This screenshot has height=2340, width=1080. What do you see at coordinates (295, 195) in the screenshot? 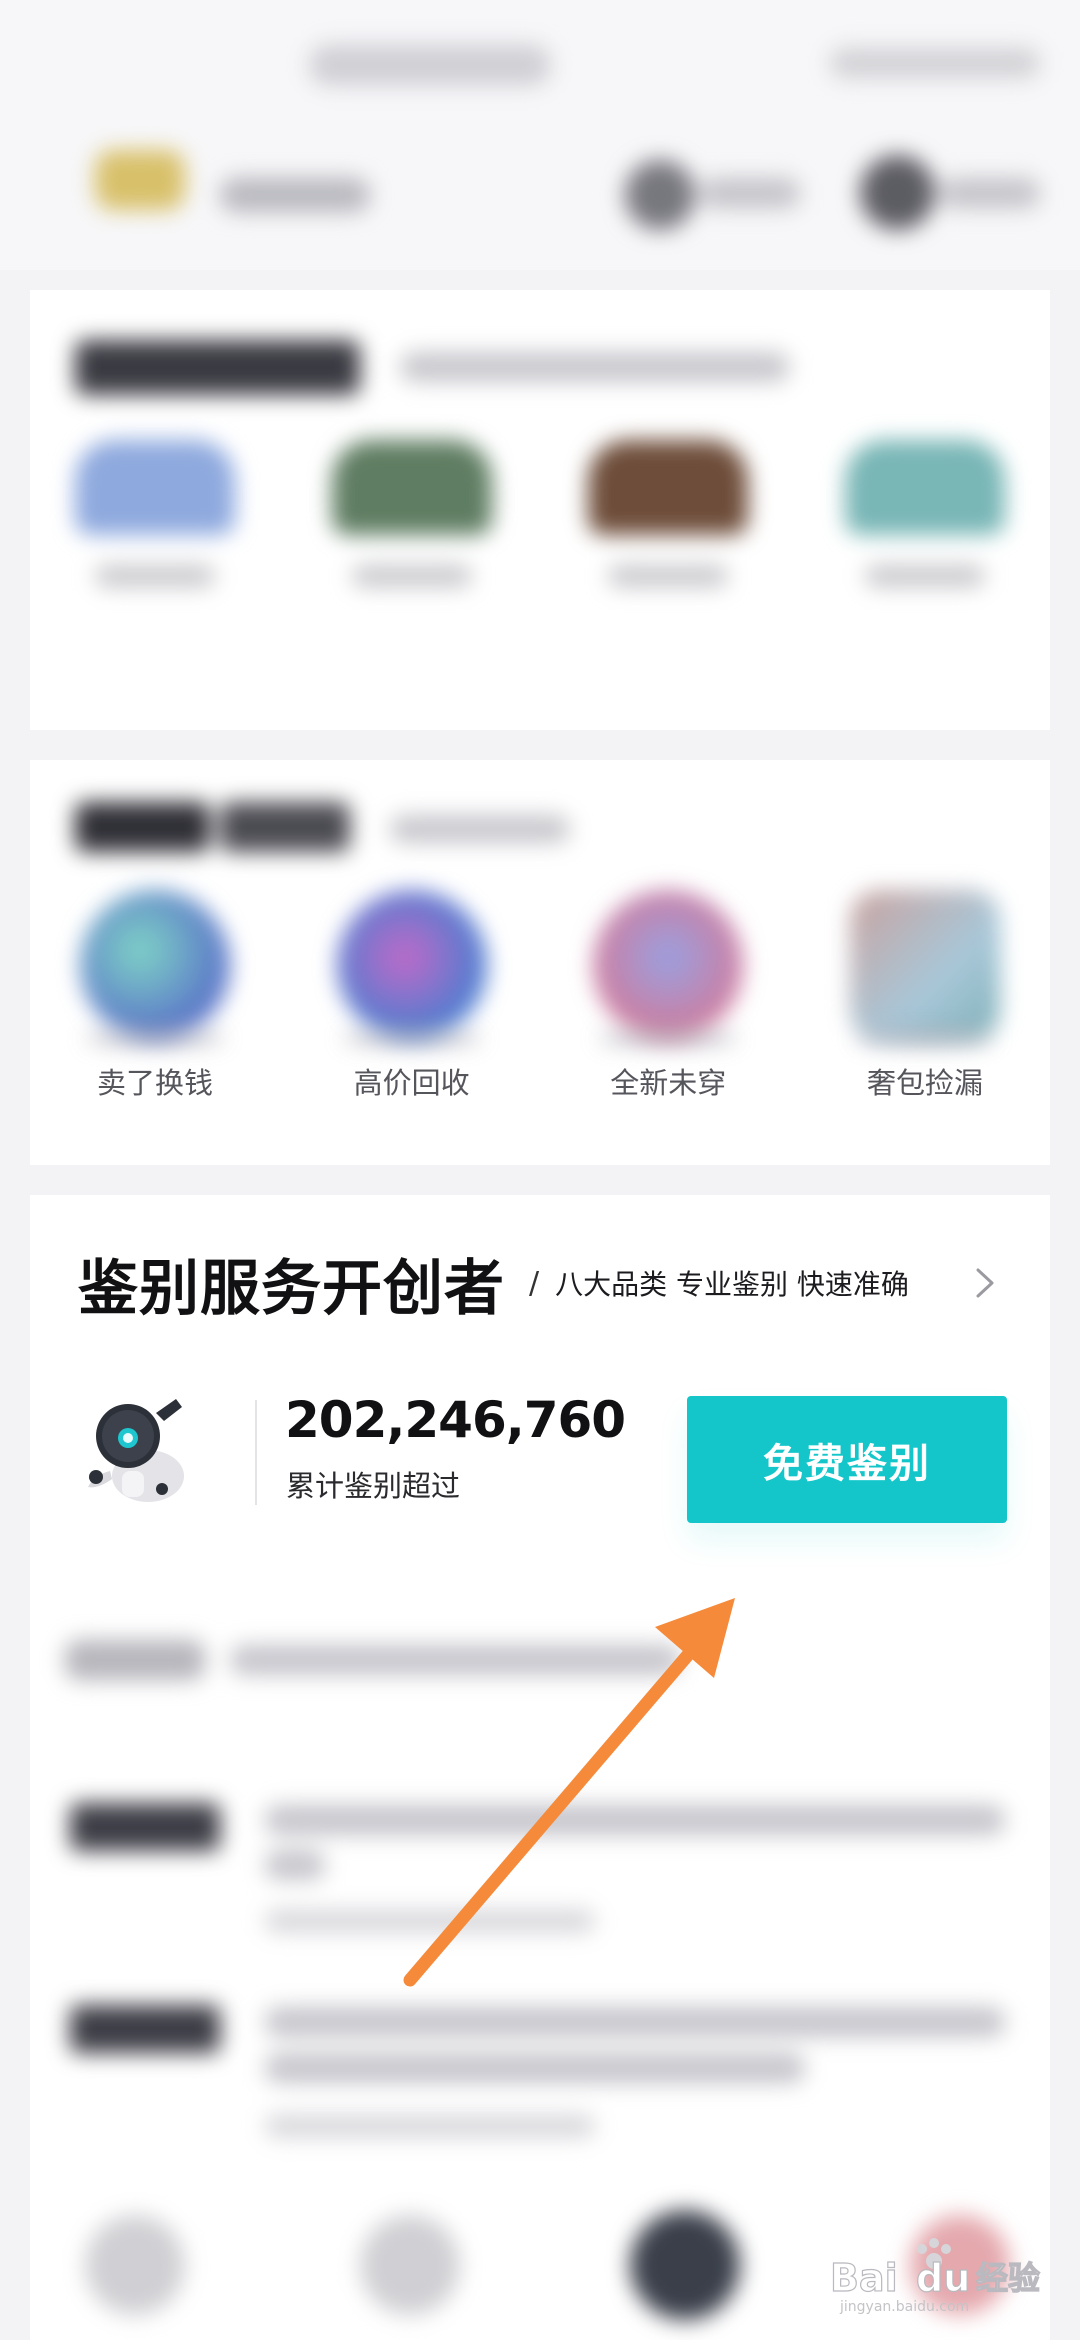
I see `brand-name` at bounding box center [295, 195].